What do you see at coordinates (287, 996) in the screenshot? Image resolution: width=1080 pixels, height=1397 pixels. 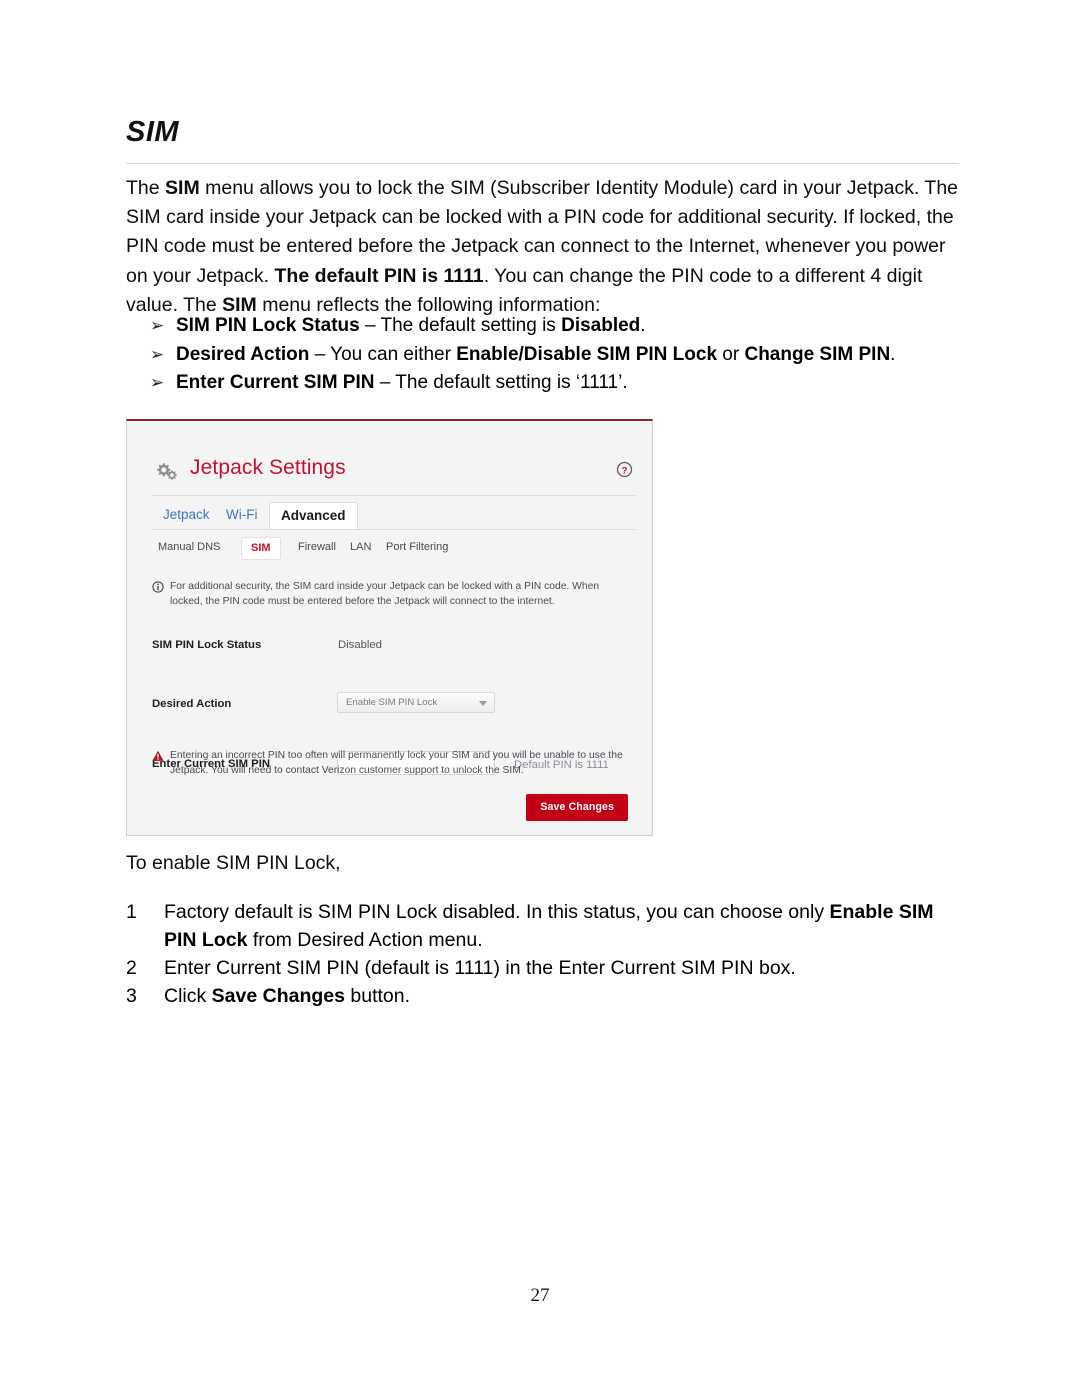 I see `step-text: Click Save Changes button.` at bounding box center [287, 996].